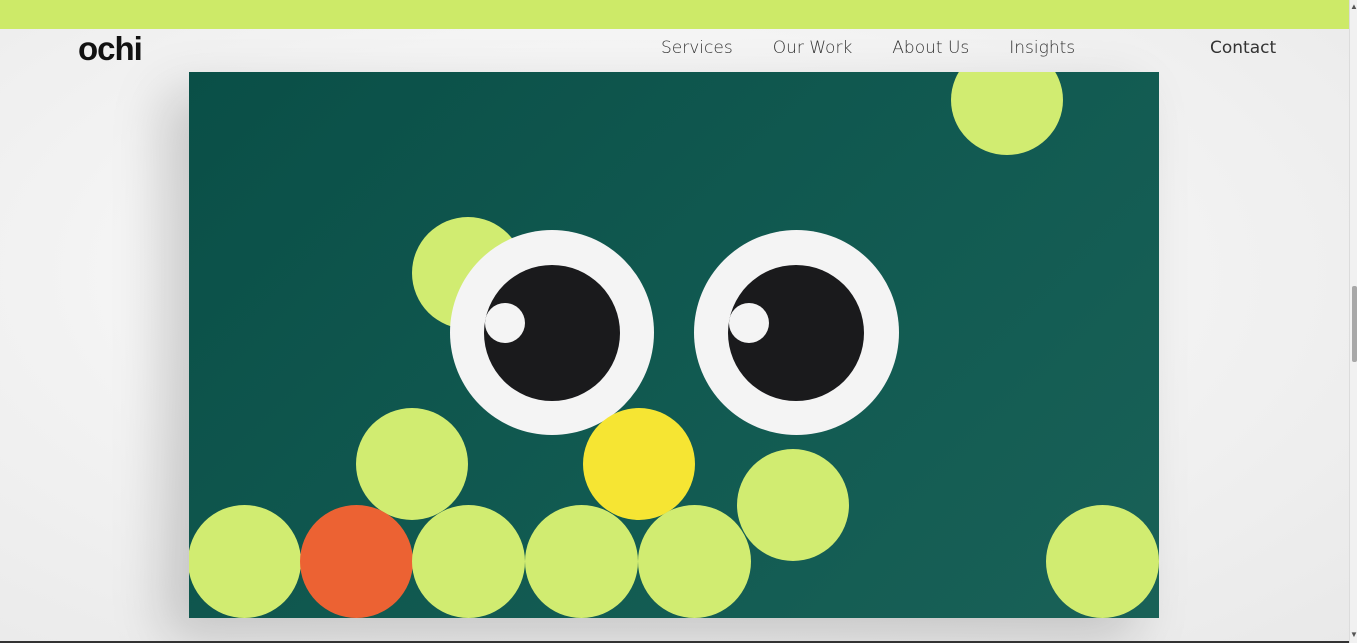  What do you see at coordinates (1243, 48) in the screenshot?
I see `nav-item-contact: Contact` at bounding box center [1243, 48].